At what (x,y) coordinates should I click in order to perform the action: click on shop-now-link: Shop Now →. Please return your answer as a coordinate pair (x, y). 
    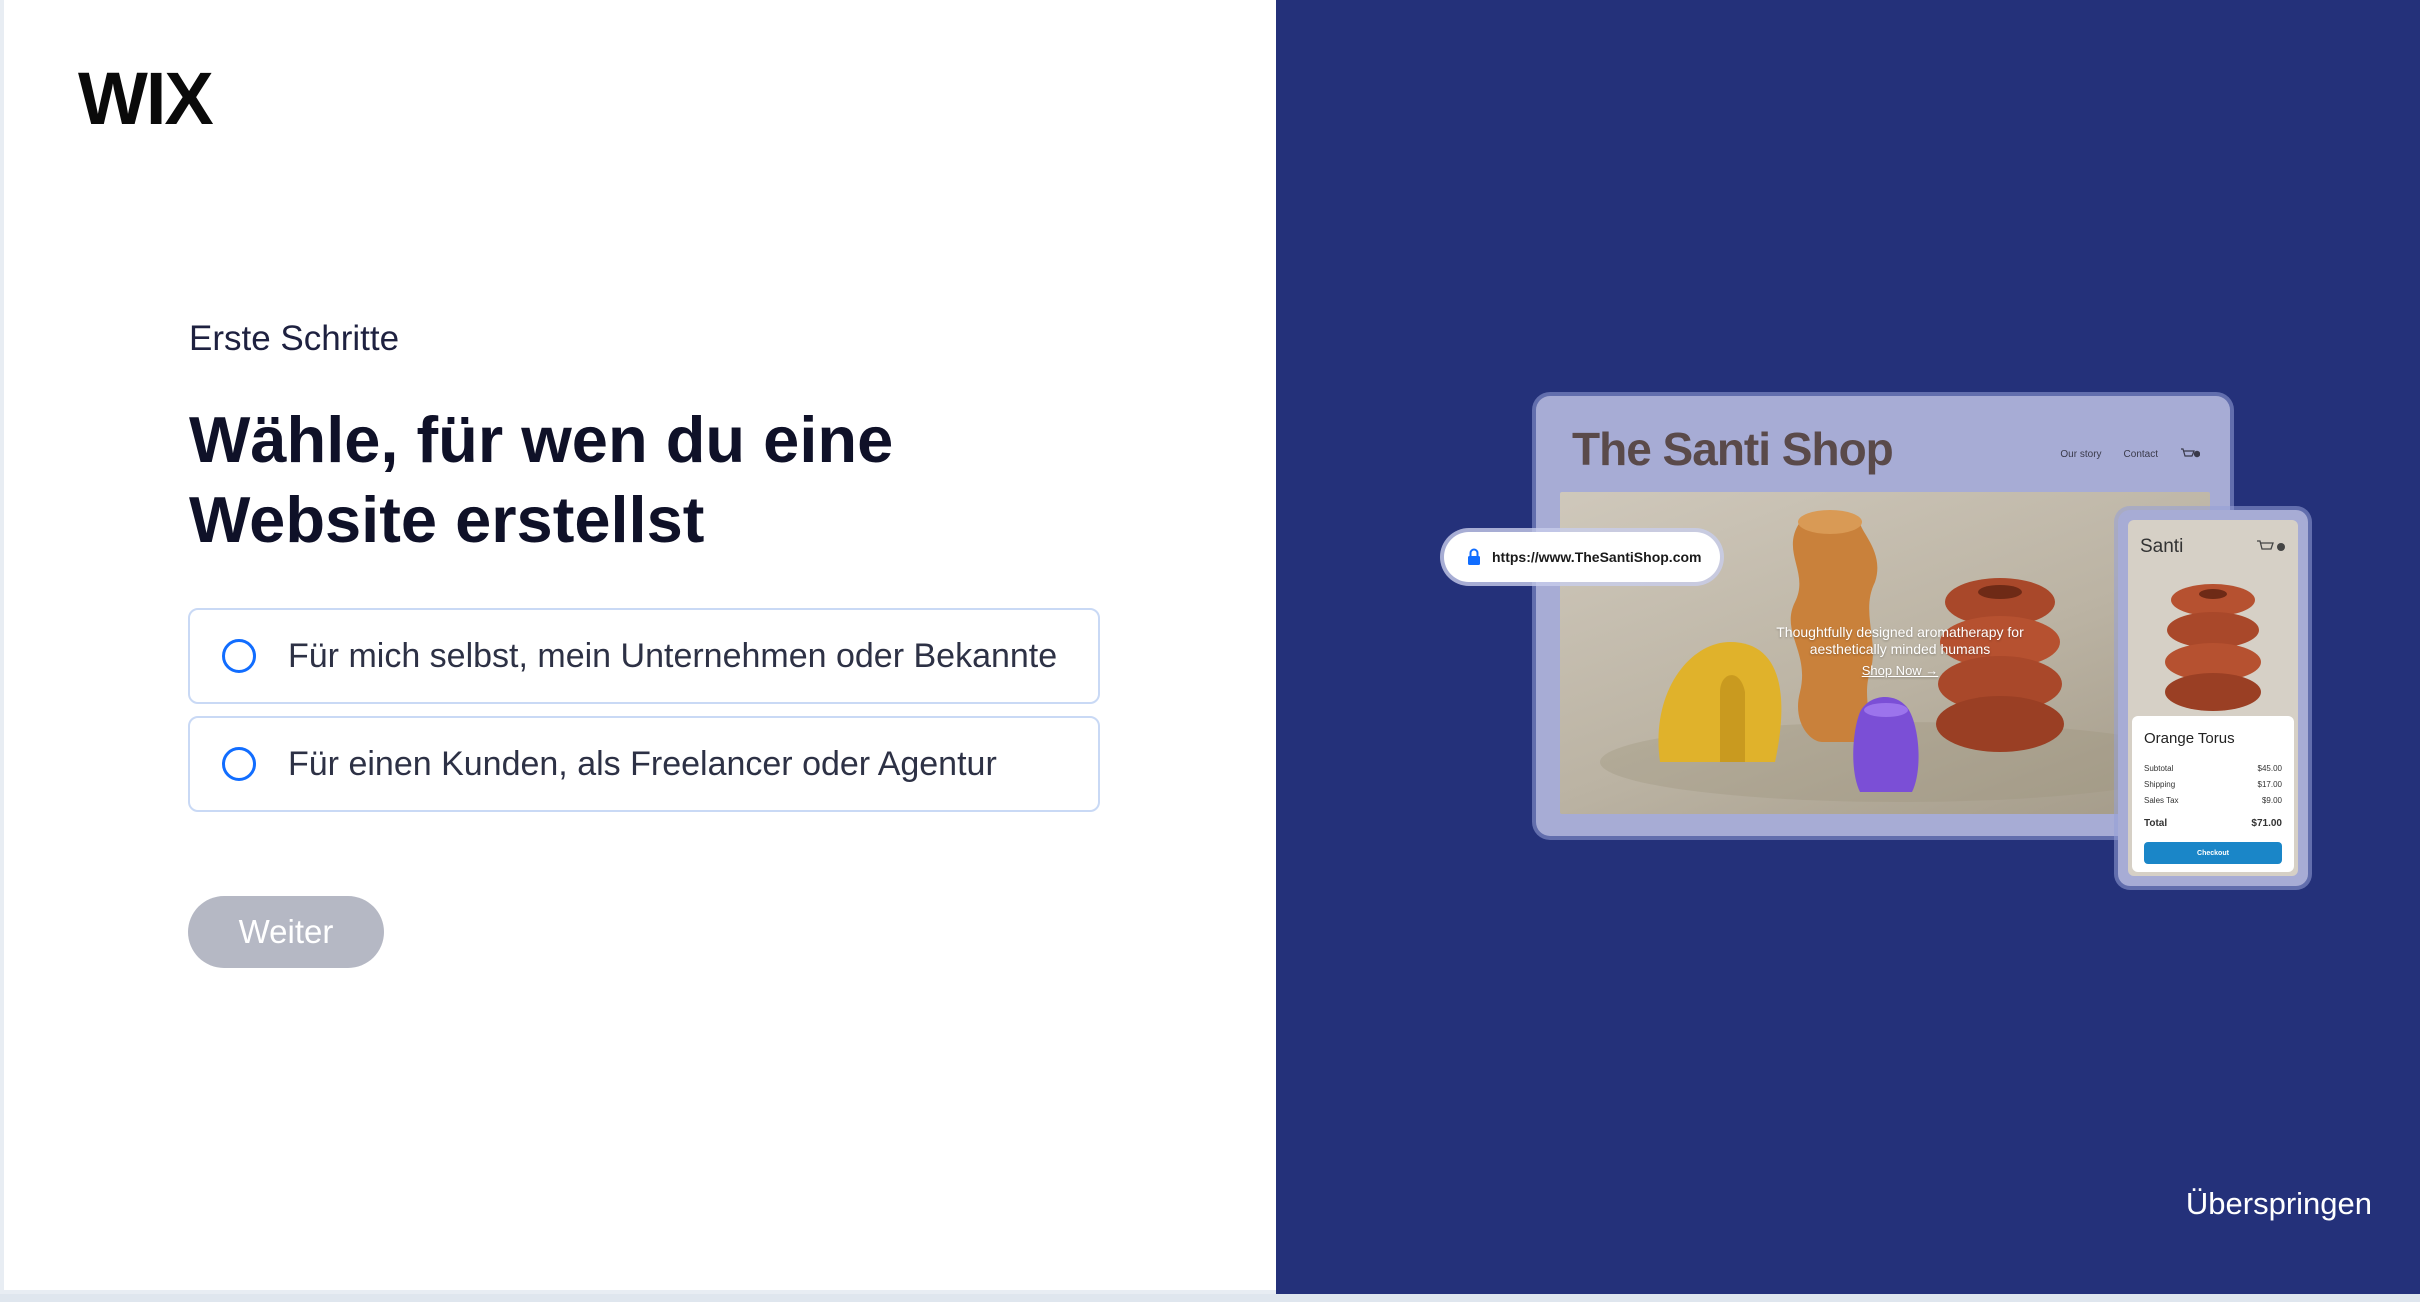
    Looking at the image, I should click on (1900, 670).